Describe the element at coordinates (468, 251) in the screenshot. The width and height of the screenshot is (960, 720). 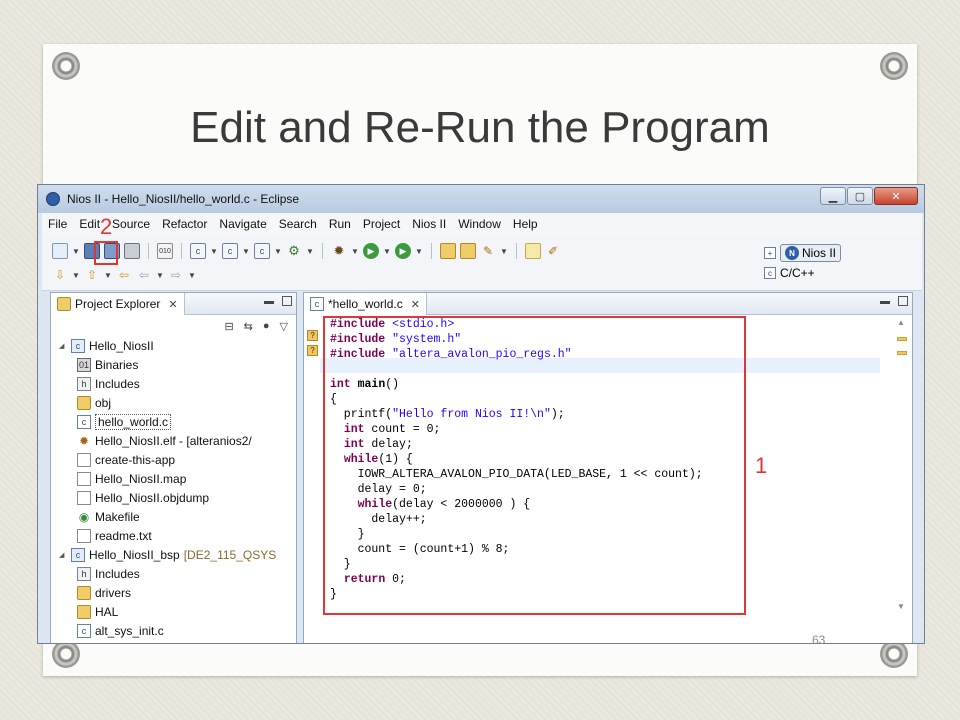
I see `open-folder-icon` at that location.